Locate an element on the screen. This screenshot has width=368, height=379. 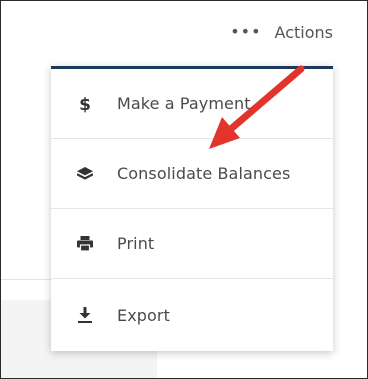
ellipsis-icon: ••• is located at coordinates (246, 31).